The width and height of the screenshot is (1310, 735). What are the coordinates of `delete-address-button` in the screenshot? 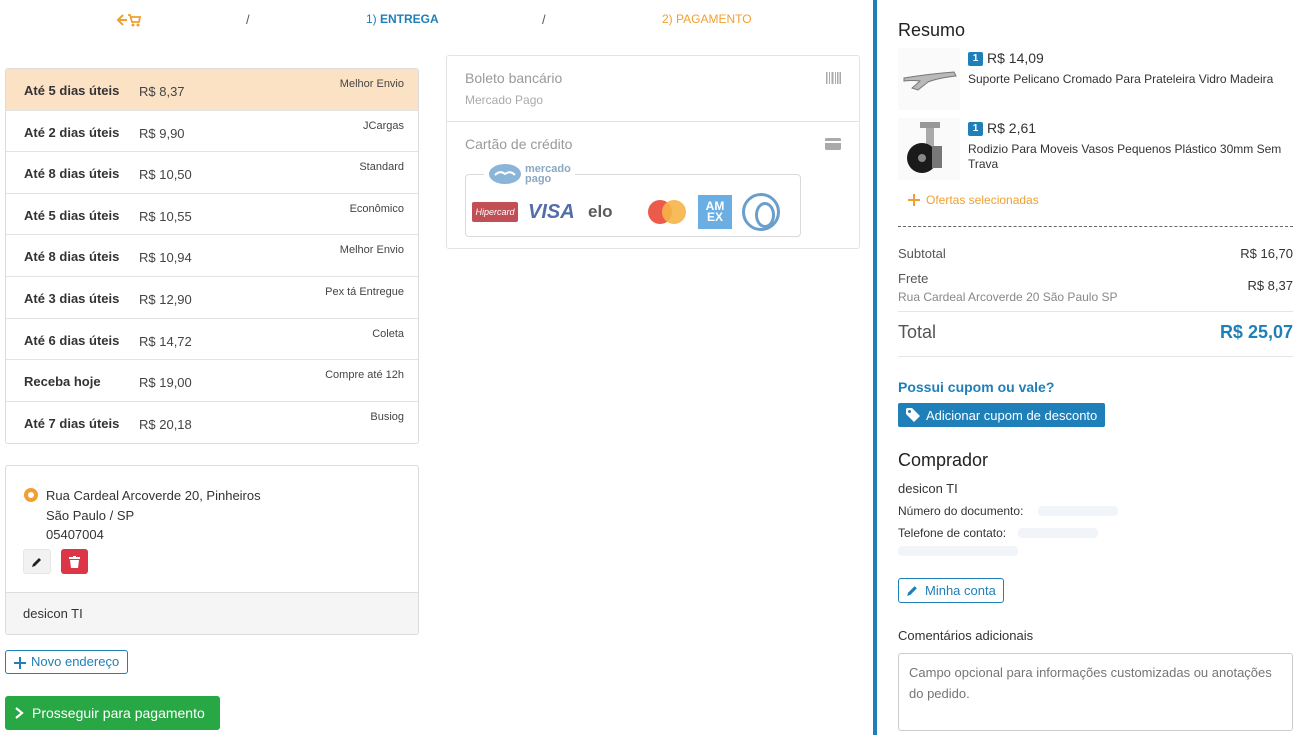 It's located at (74, 561).